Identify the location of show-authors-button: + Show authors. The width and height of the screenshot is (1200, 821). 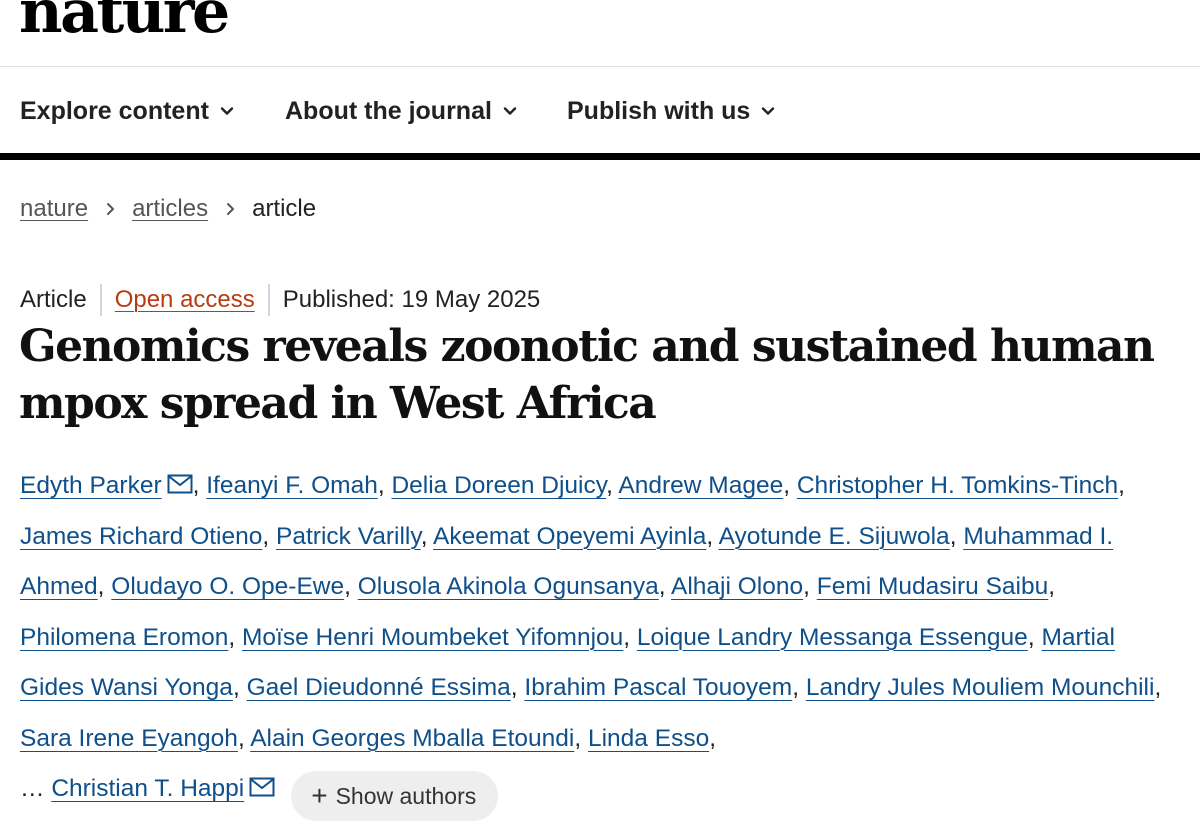
(395, 796).